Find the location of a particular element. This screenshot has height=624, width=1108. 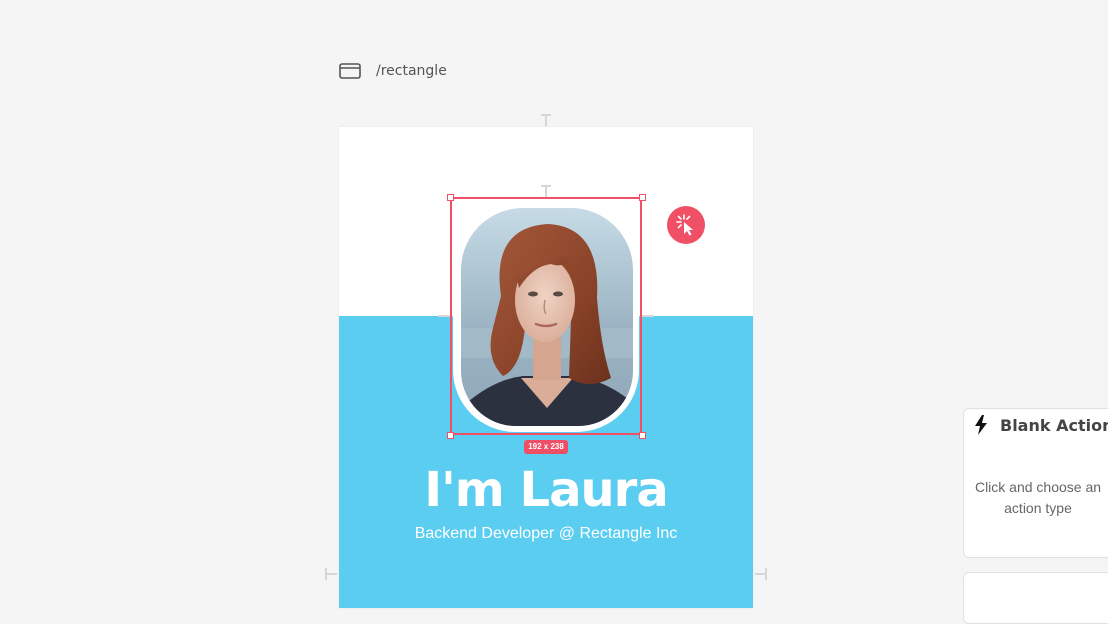

page-label: /rectangle is located at coordinates (393, 71).